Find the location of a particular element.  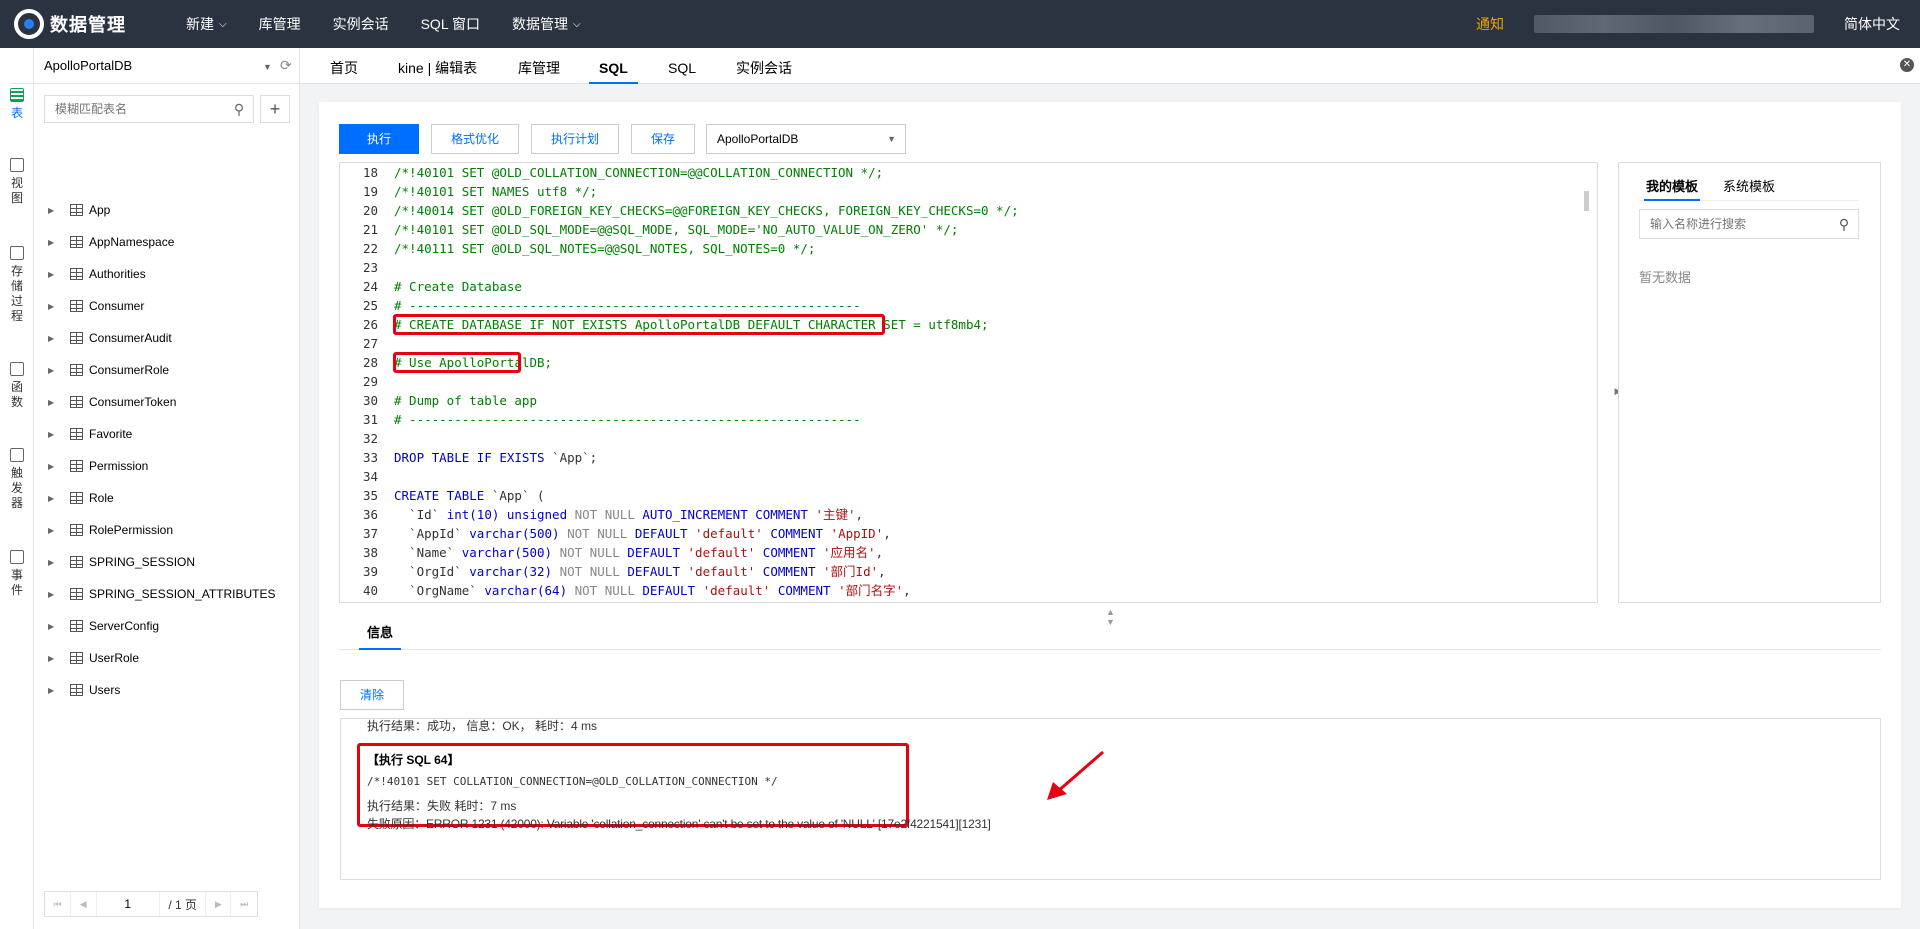

tab-info: 信息 is located at coordinates (380, 635).